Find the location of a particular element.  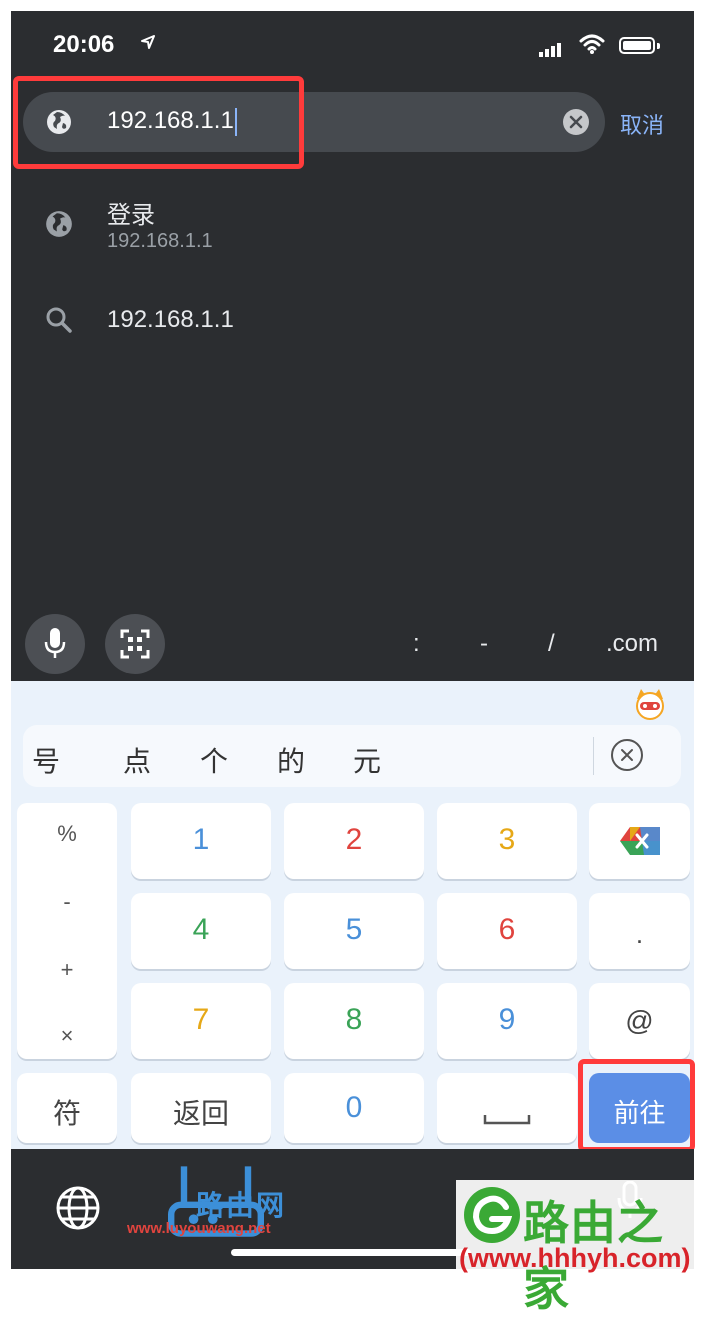

symbols-key: 符 is located at coordinates (67, 1108).